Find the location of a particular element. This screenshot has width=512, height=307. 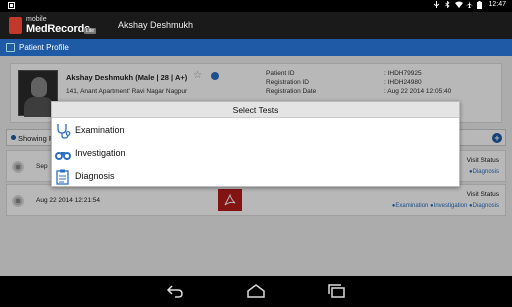

dialog-item-examination: Examination is located at coordinates (255, 130).